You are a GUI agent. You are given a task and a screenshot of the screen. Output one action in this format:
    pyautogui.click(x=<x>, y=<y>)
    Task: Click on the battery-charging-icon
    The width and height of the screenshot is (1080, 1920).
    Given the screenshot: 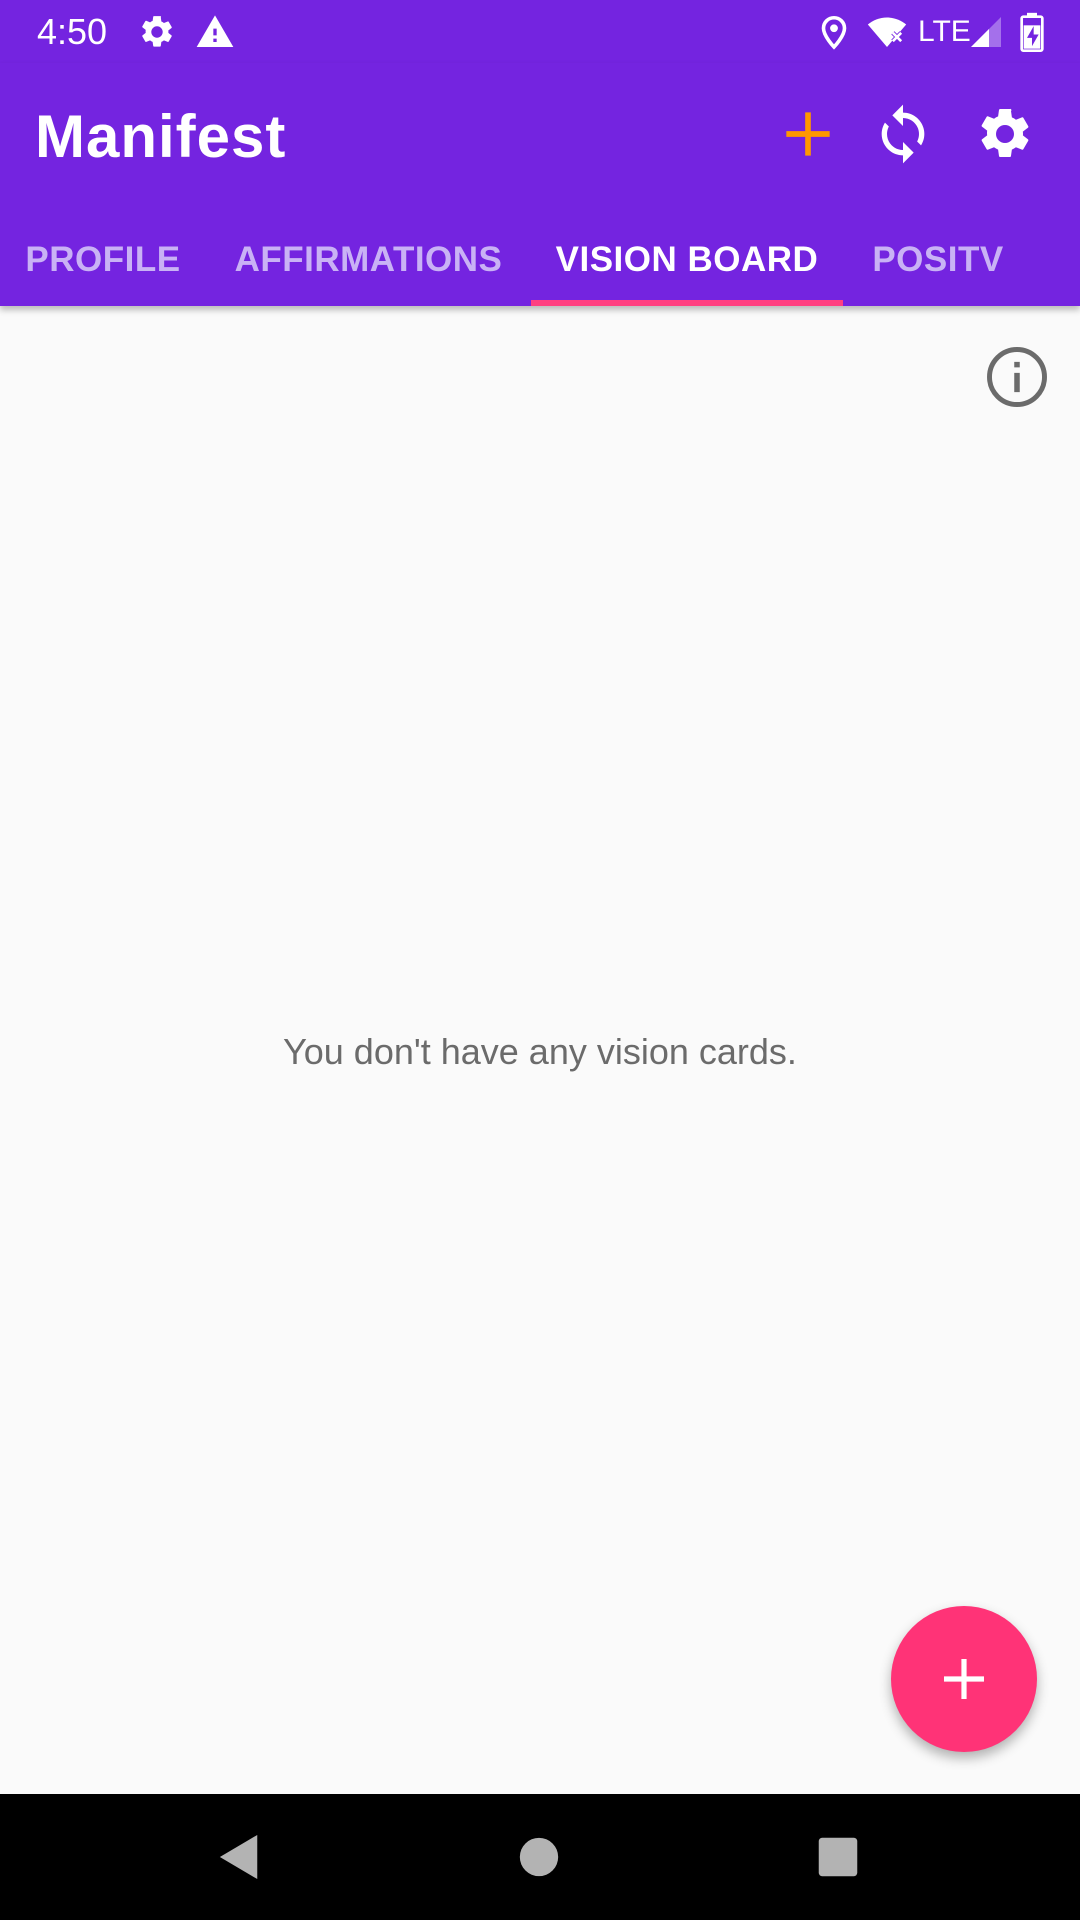 What is the action you would take?
    pyautogui.click(x=1032, y=32)
    